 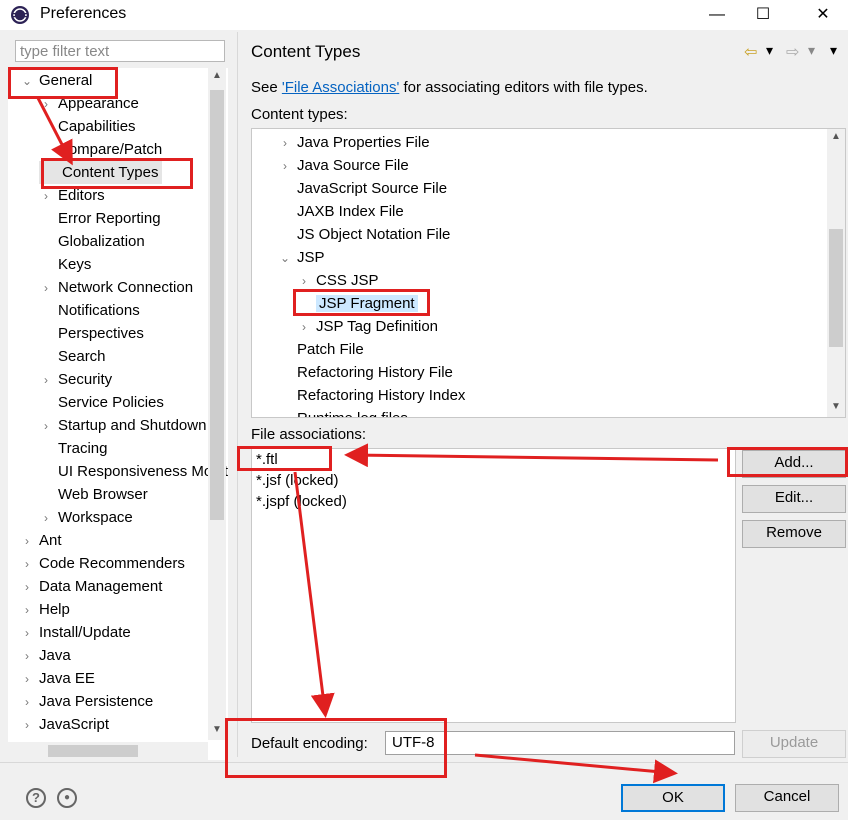 I want to click on tree-item-java: › Java, so click(x=45, y=655).